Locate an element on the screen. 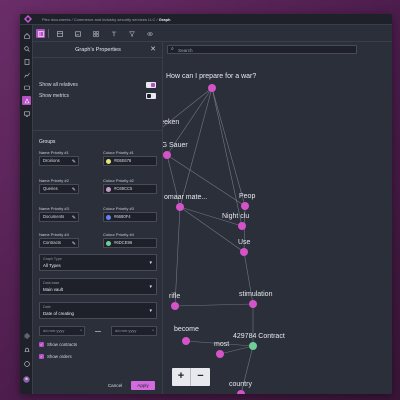 The image size is (400, 400). graph-type-value: All Types is located at coordinates (52, 265).